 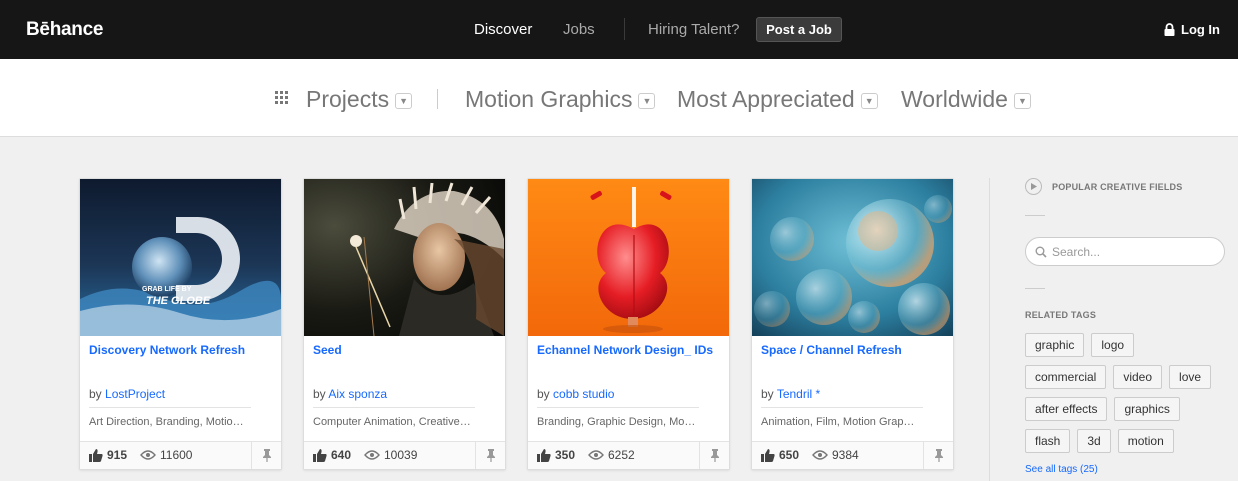 What do you see at coordinates (954, 99) in the screenshot?
I see `location-label: Worldwide` at bounding box center [954, 99].